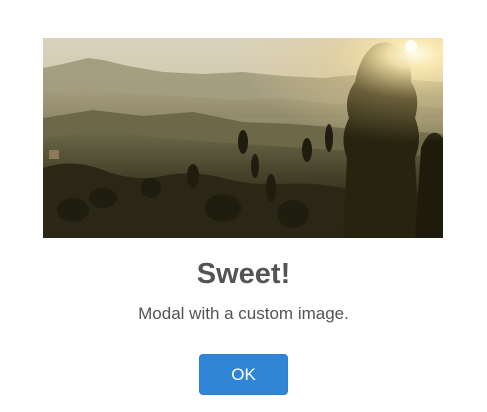 The image size is (487, 412). What do you see at coordinates (243, 374) in the screenshot?
I see `ok-button: OK` at bounding box center [243, 374].